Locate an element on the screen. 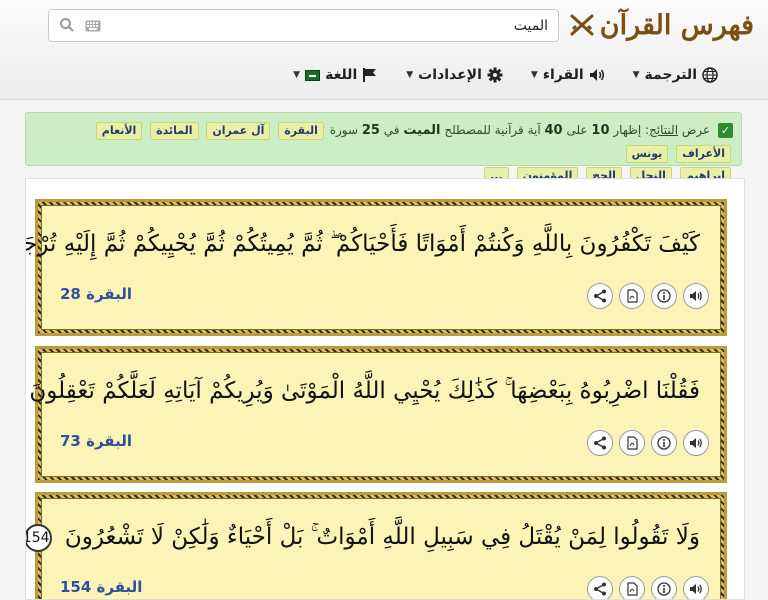 This screenshot has width=768, height=600. search-box is located at coordinates (303, 25).